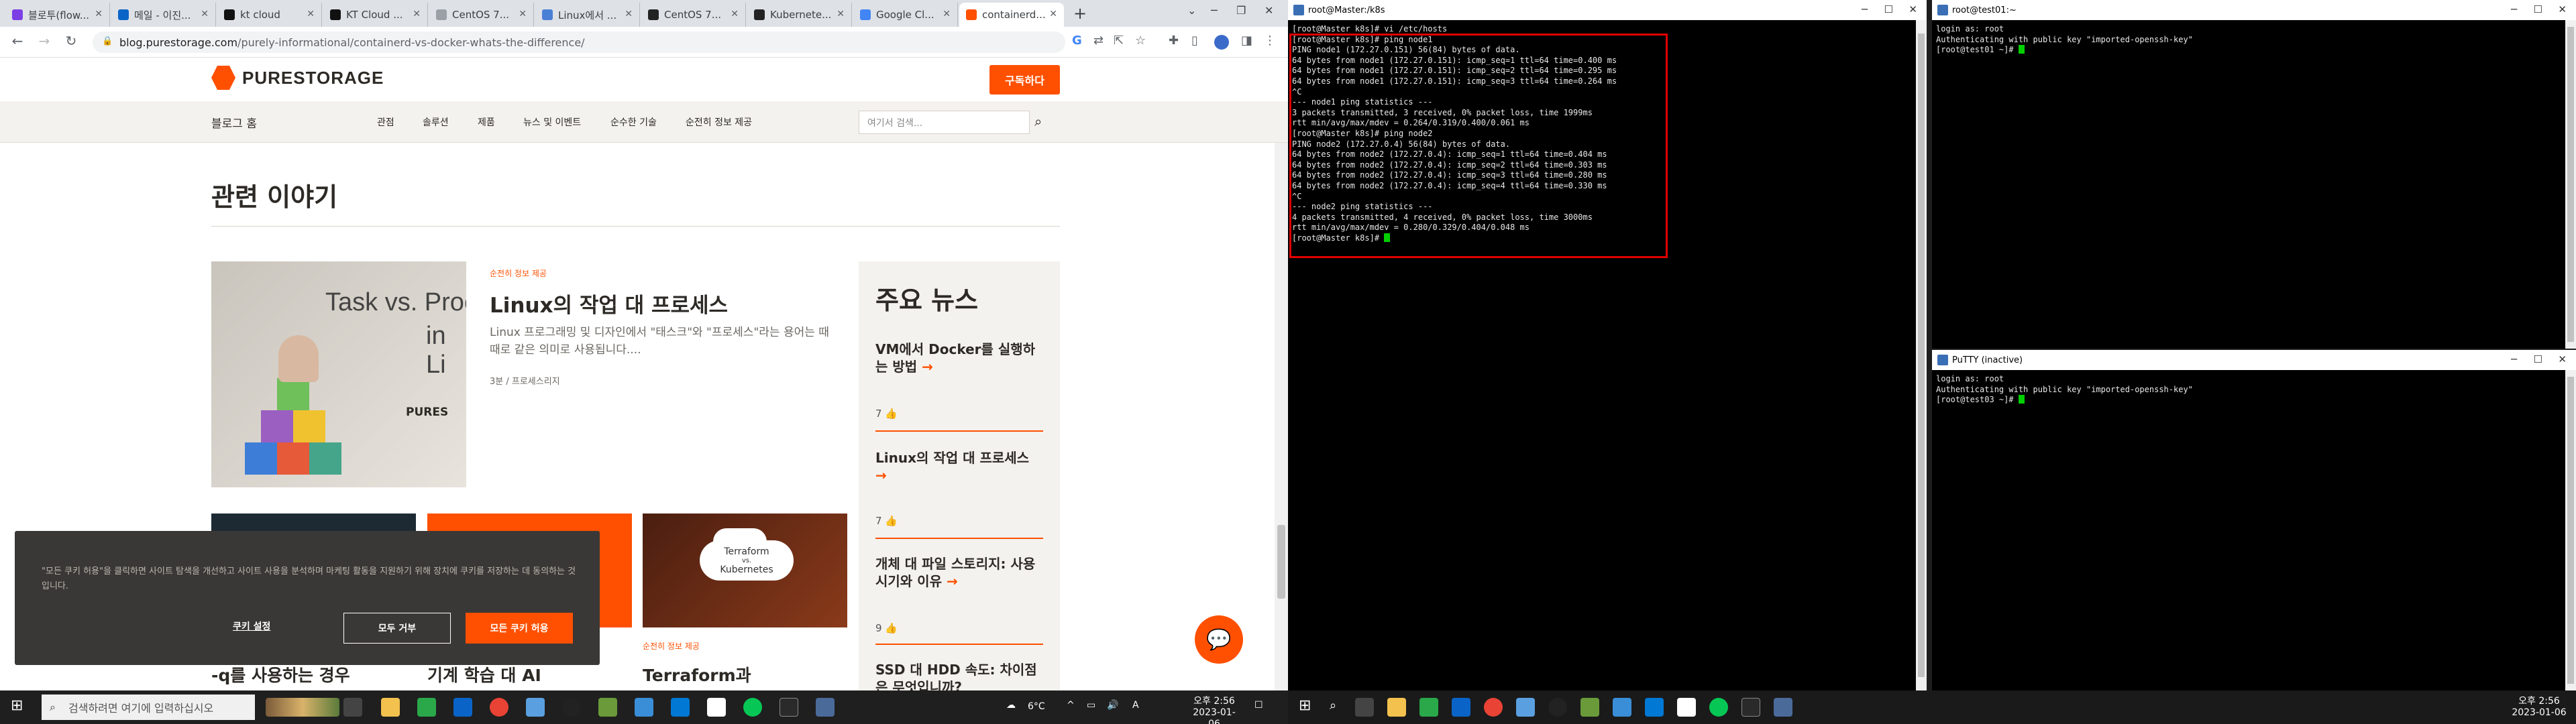 This screenshot has width=2576, height=724. I want to click on tray-overflow-icon: ^, so click(1071, 705).